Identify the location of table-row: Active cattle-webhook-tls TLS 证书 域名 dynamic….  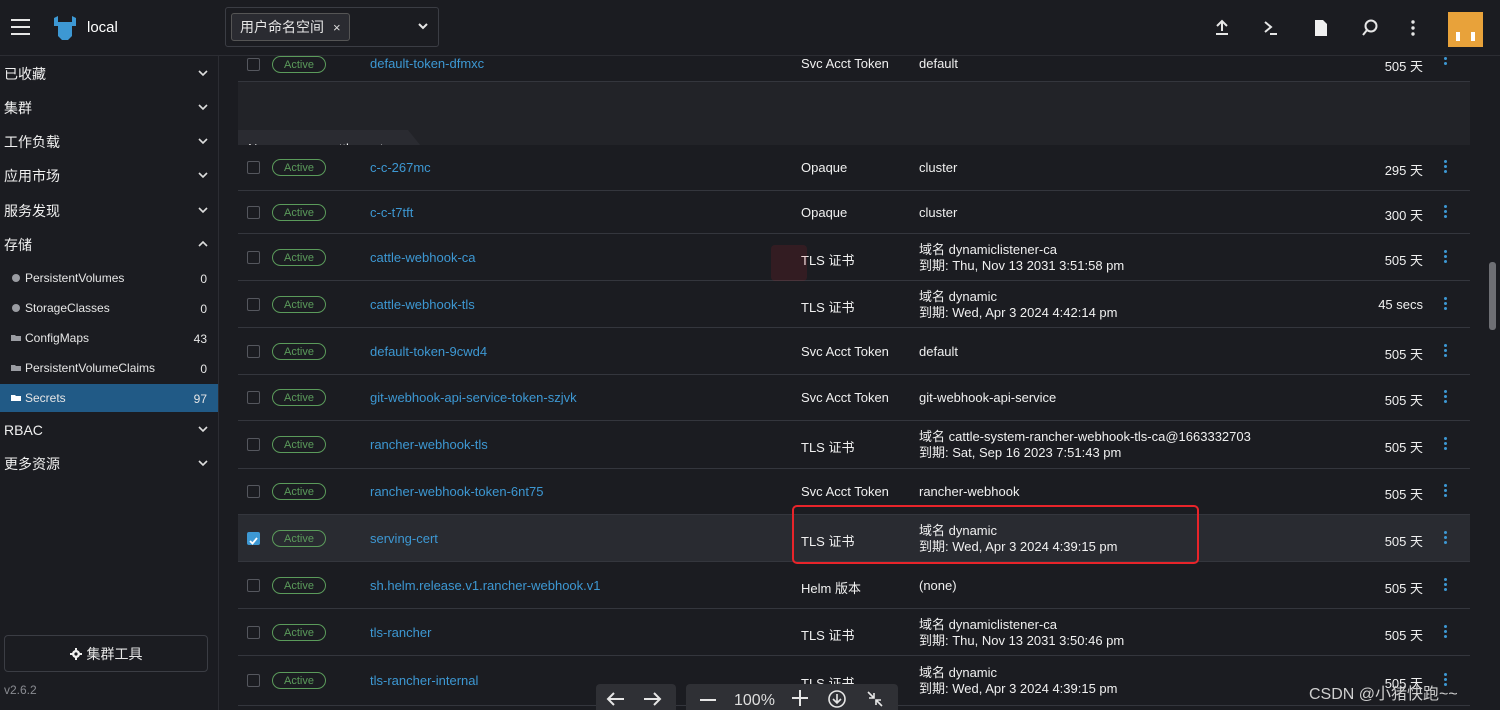
(854, 304).